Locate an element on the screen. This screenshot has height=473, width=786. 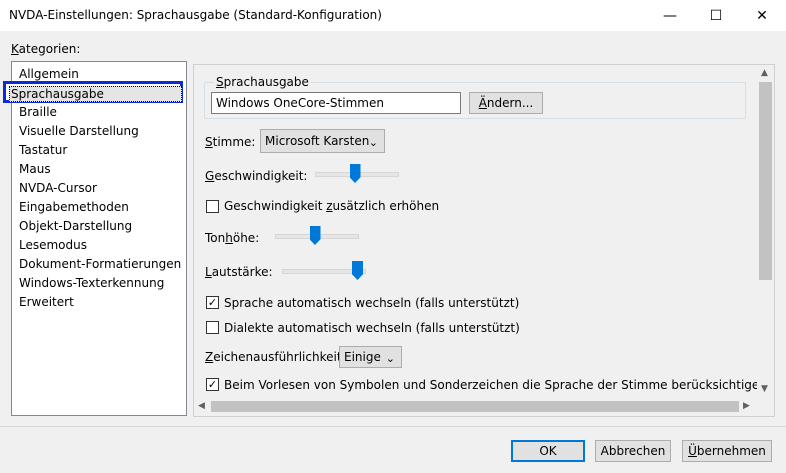
vertical-scrollbar: ▲ ▼ is located at coordinates (765, 231).